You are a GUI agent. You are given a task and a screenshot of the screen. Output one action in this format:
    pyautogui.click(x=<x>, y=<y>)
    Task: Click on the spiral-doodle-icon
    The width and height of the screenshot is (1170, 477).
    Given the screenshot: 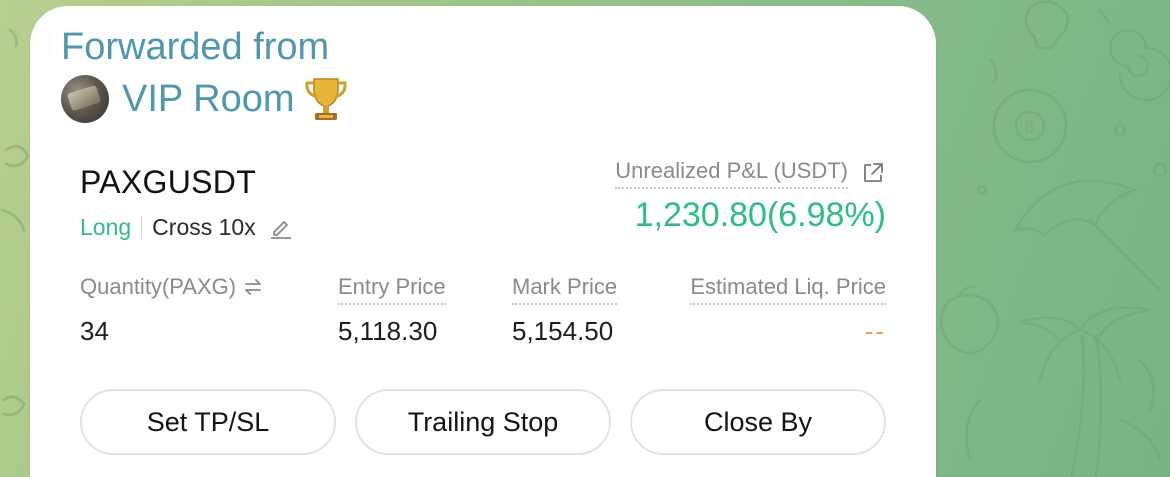 What is the action you would take?
    pyautogui.click(x=1139, y=65)
    